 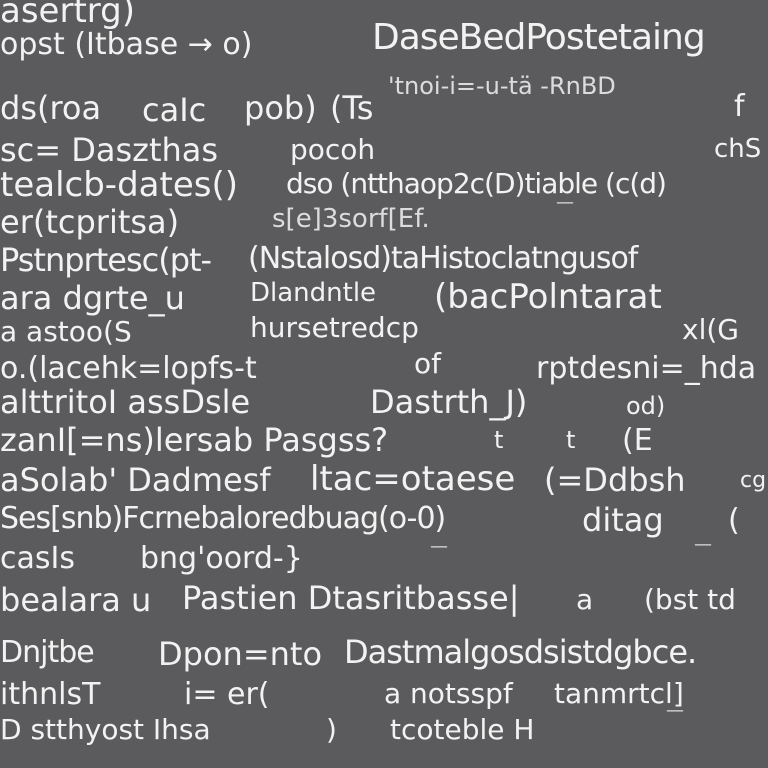 What do you see at coordinates (690, 599) in the screenshot?
I see `text-line: (bst td` at bounding box center [690, 599].